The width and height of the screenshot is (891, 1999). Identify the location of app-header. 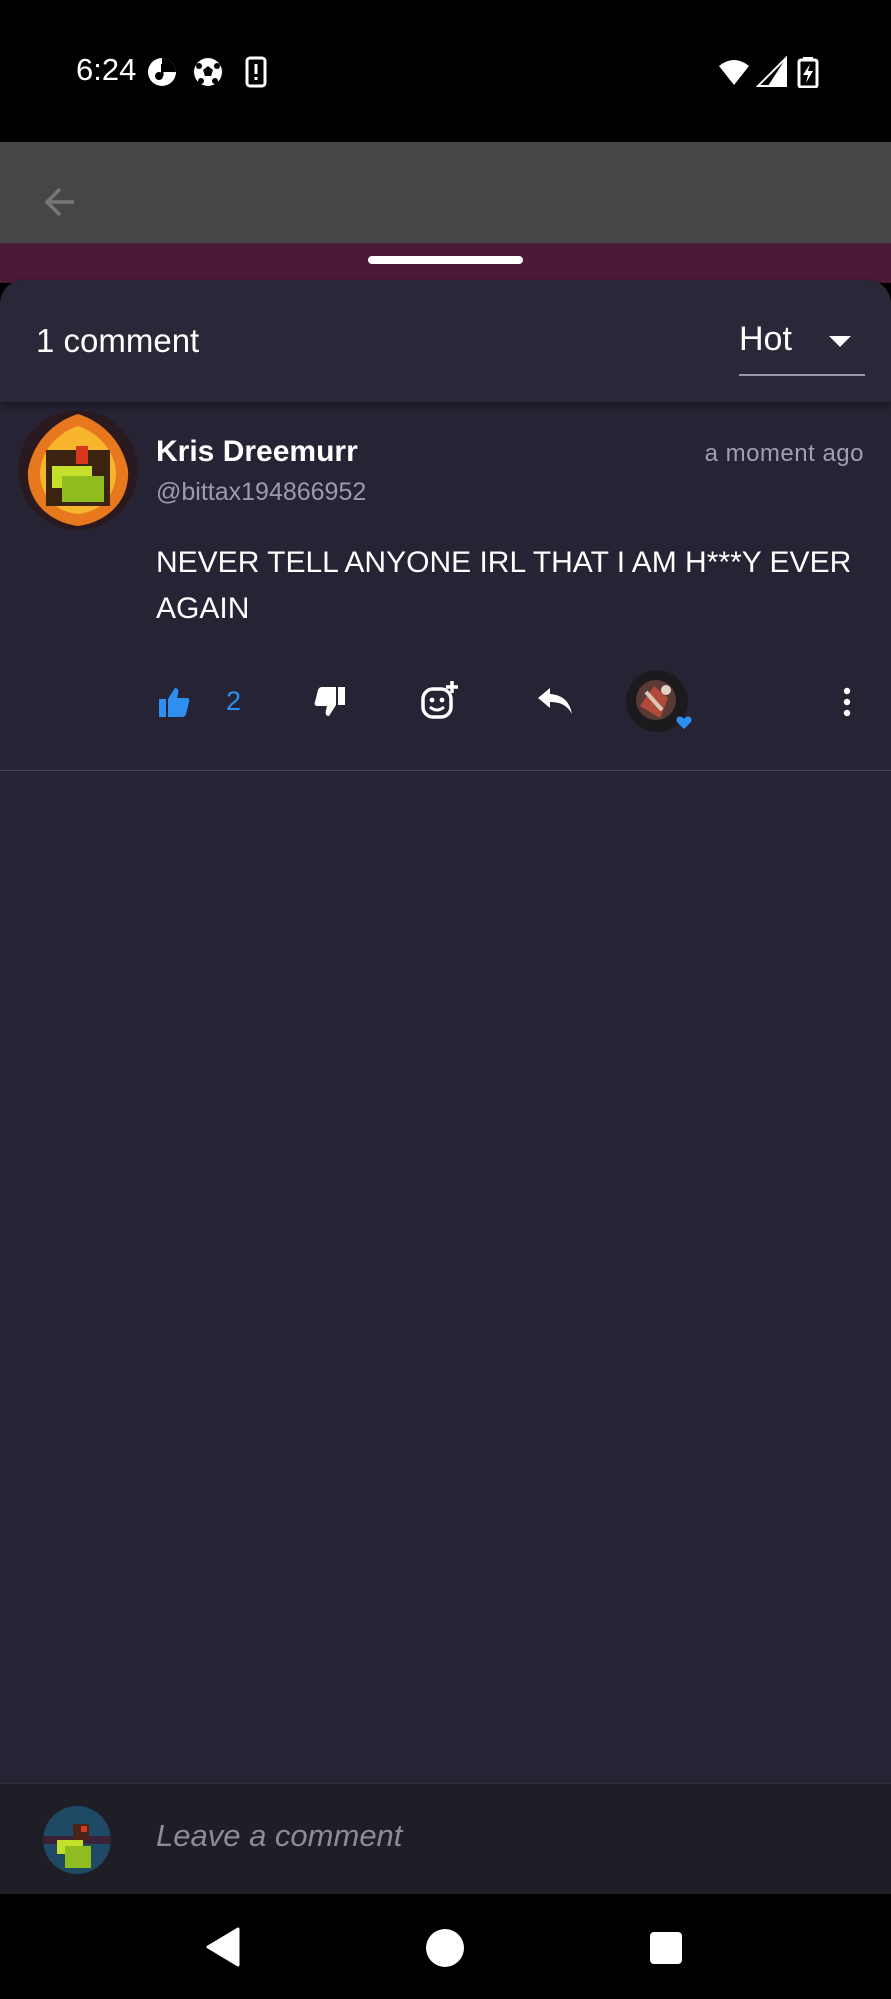
(445, 192).